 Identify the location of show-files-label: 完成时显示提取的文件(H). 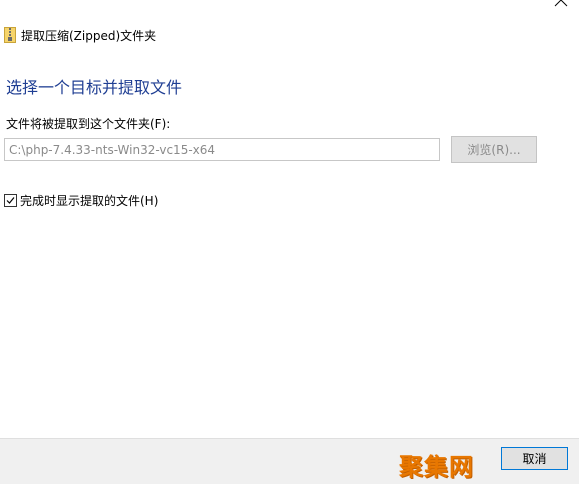
(89, 200).